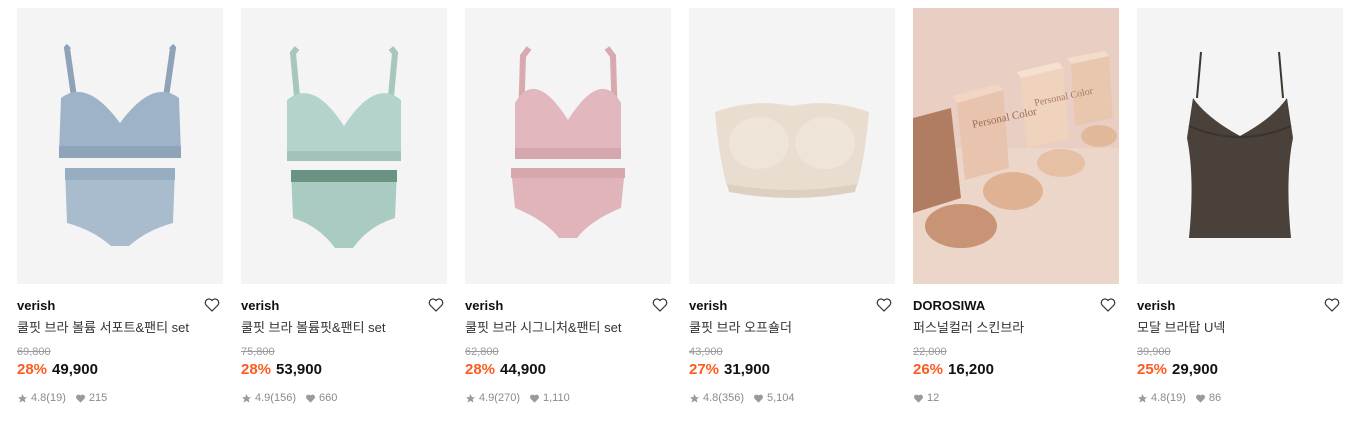  What do you see at coordinates (1195, 369) in the screenshot?
I see `sale-price: 29,900` at bounding box center [1195, 369].